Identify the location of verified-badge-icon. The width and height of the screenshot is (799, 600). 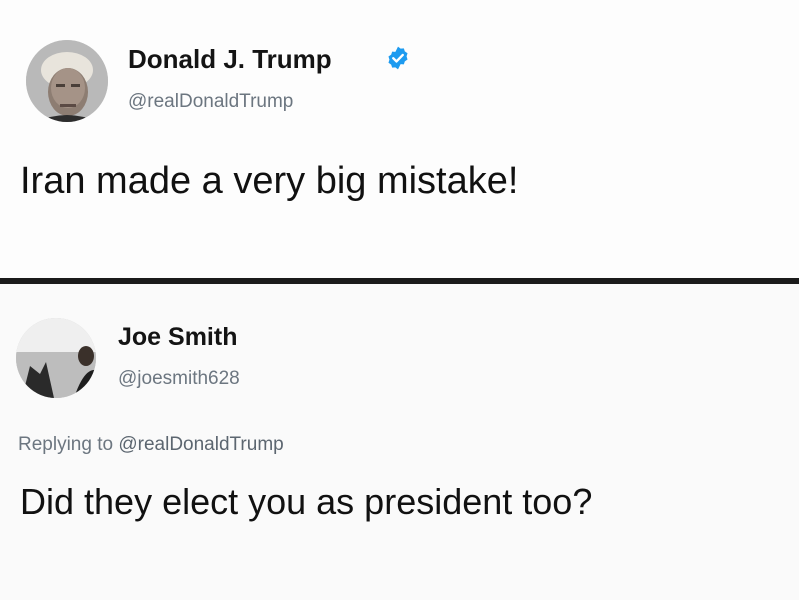
(398, 58).